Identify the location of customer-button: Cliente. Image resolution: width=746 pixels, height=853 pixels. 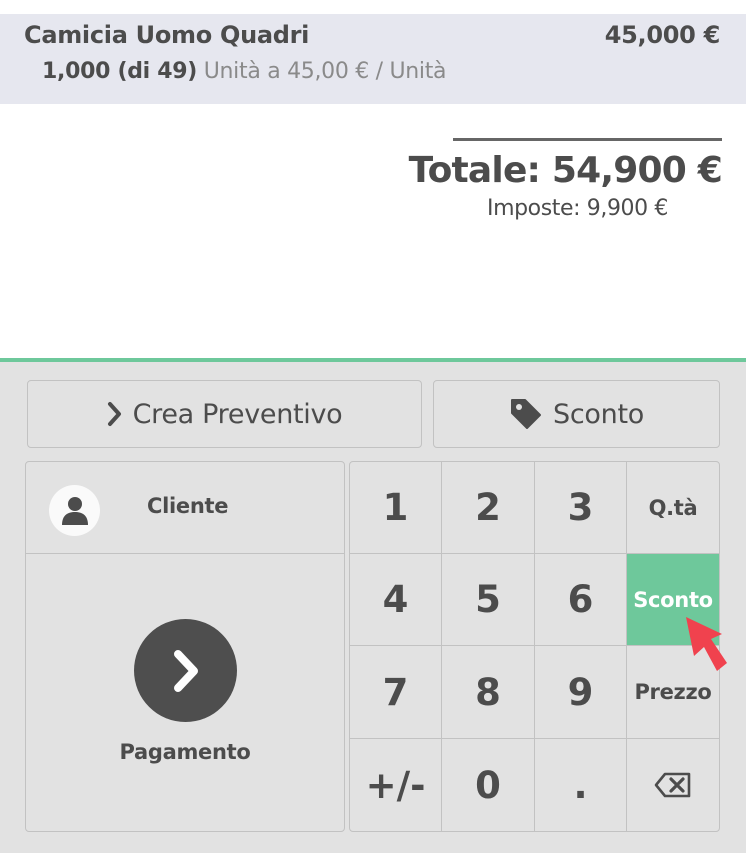
(185, 508).